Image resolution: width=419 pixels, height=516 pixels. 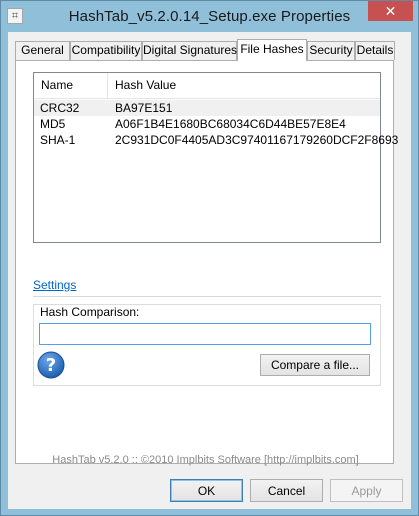 What do you see at coordinates (331, 50) in the screenshot?
I see `tab-security: Security` at bounding box center [331, 50].